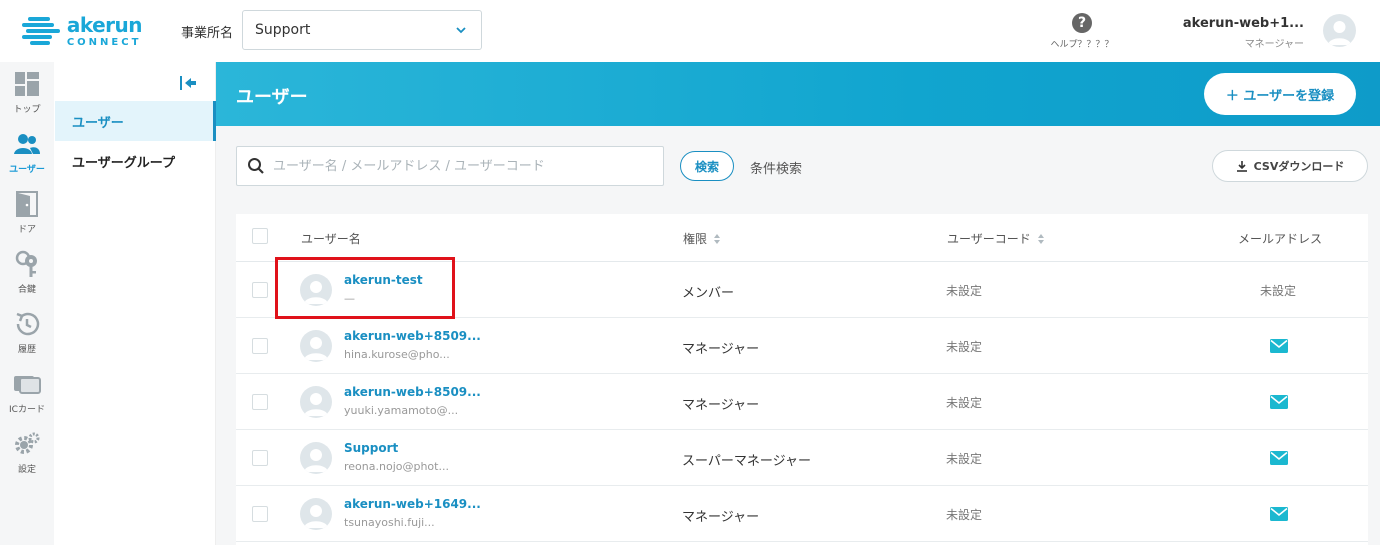 The image size is (1380, 545). I want to click on column-header-label: 権限, so click(695, 239).